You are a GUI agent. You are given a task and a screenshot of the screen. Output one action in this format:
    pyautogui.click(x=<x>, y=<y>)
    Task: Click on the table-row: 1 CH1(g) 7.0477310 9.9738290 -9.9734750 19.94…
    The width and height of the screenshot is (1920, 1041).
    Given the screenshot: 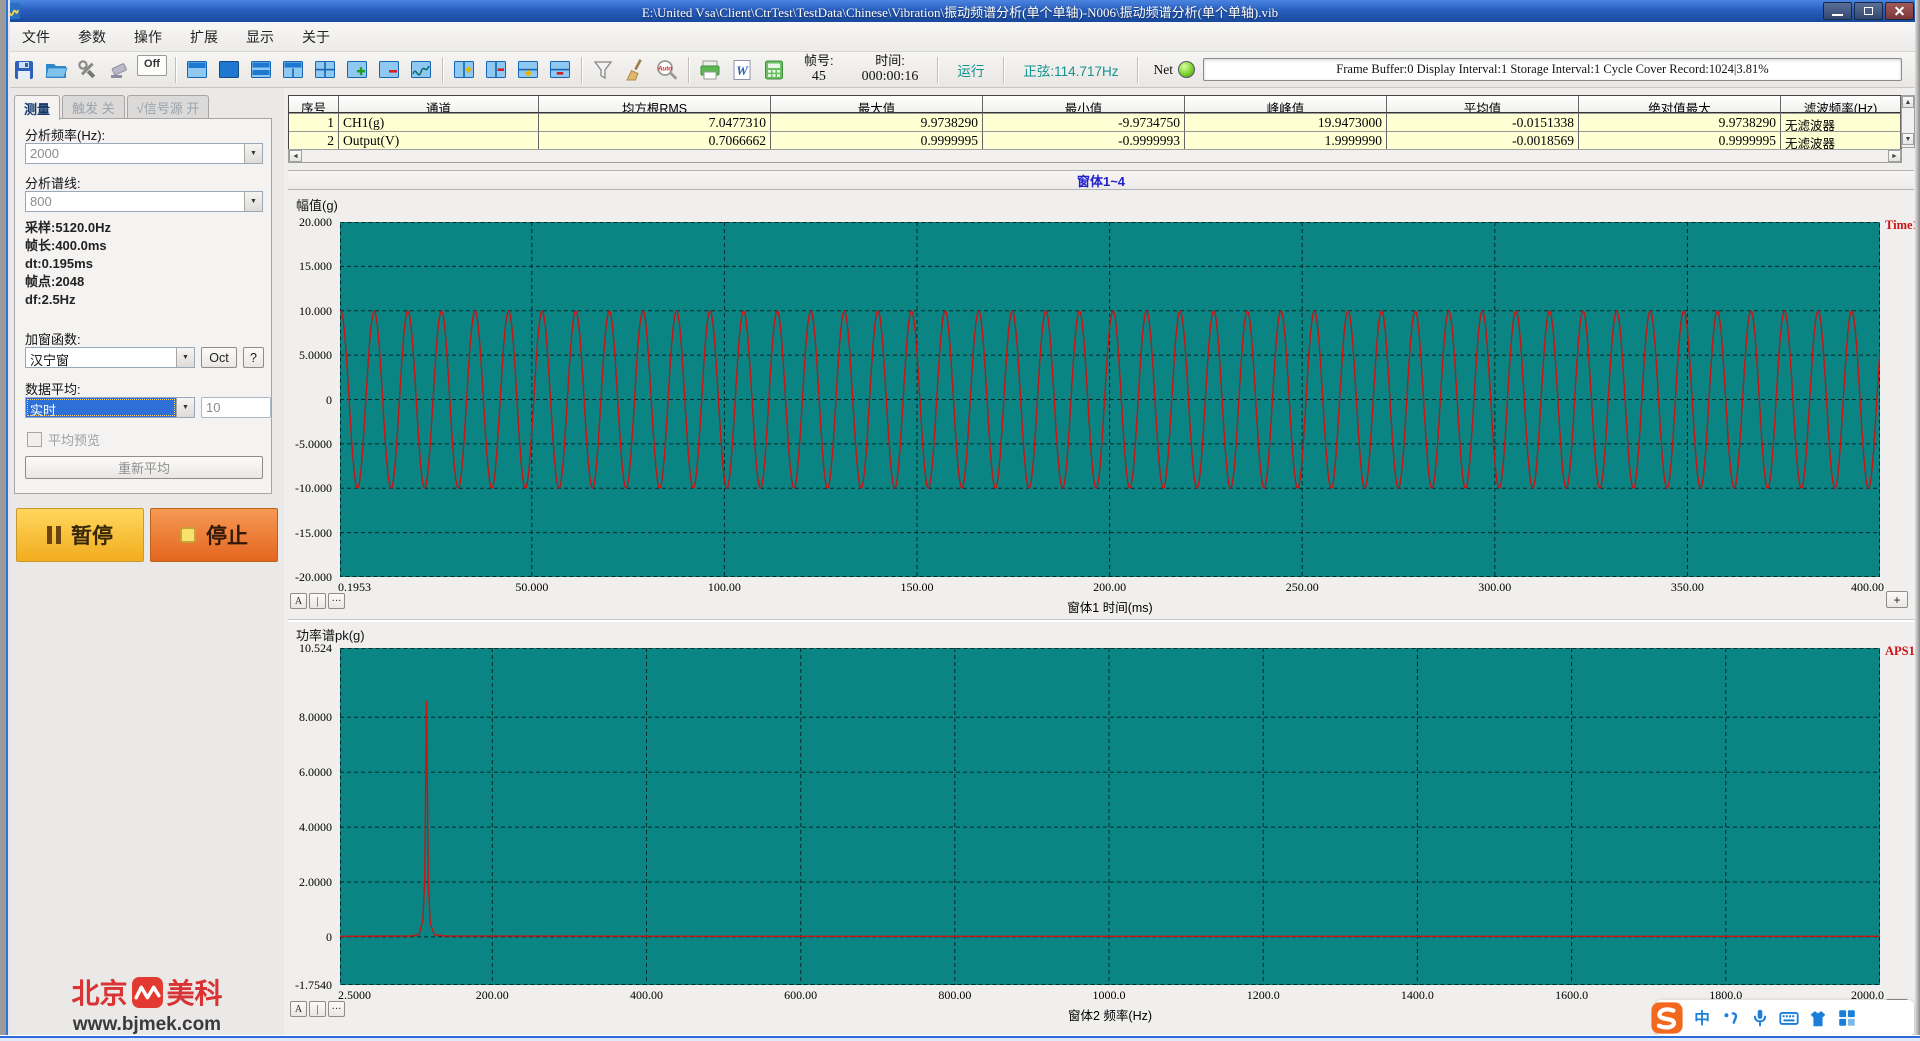 What is the action you would take?
    pyautogui.click(x=1095, y=122)
    